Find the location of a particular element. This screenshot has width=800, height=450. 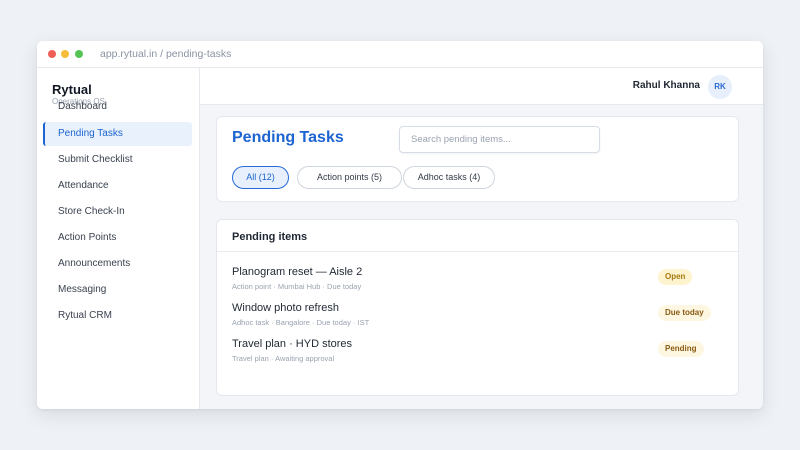

user-name: Rahul Khanna is located at coordinates (666, 85).